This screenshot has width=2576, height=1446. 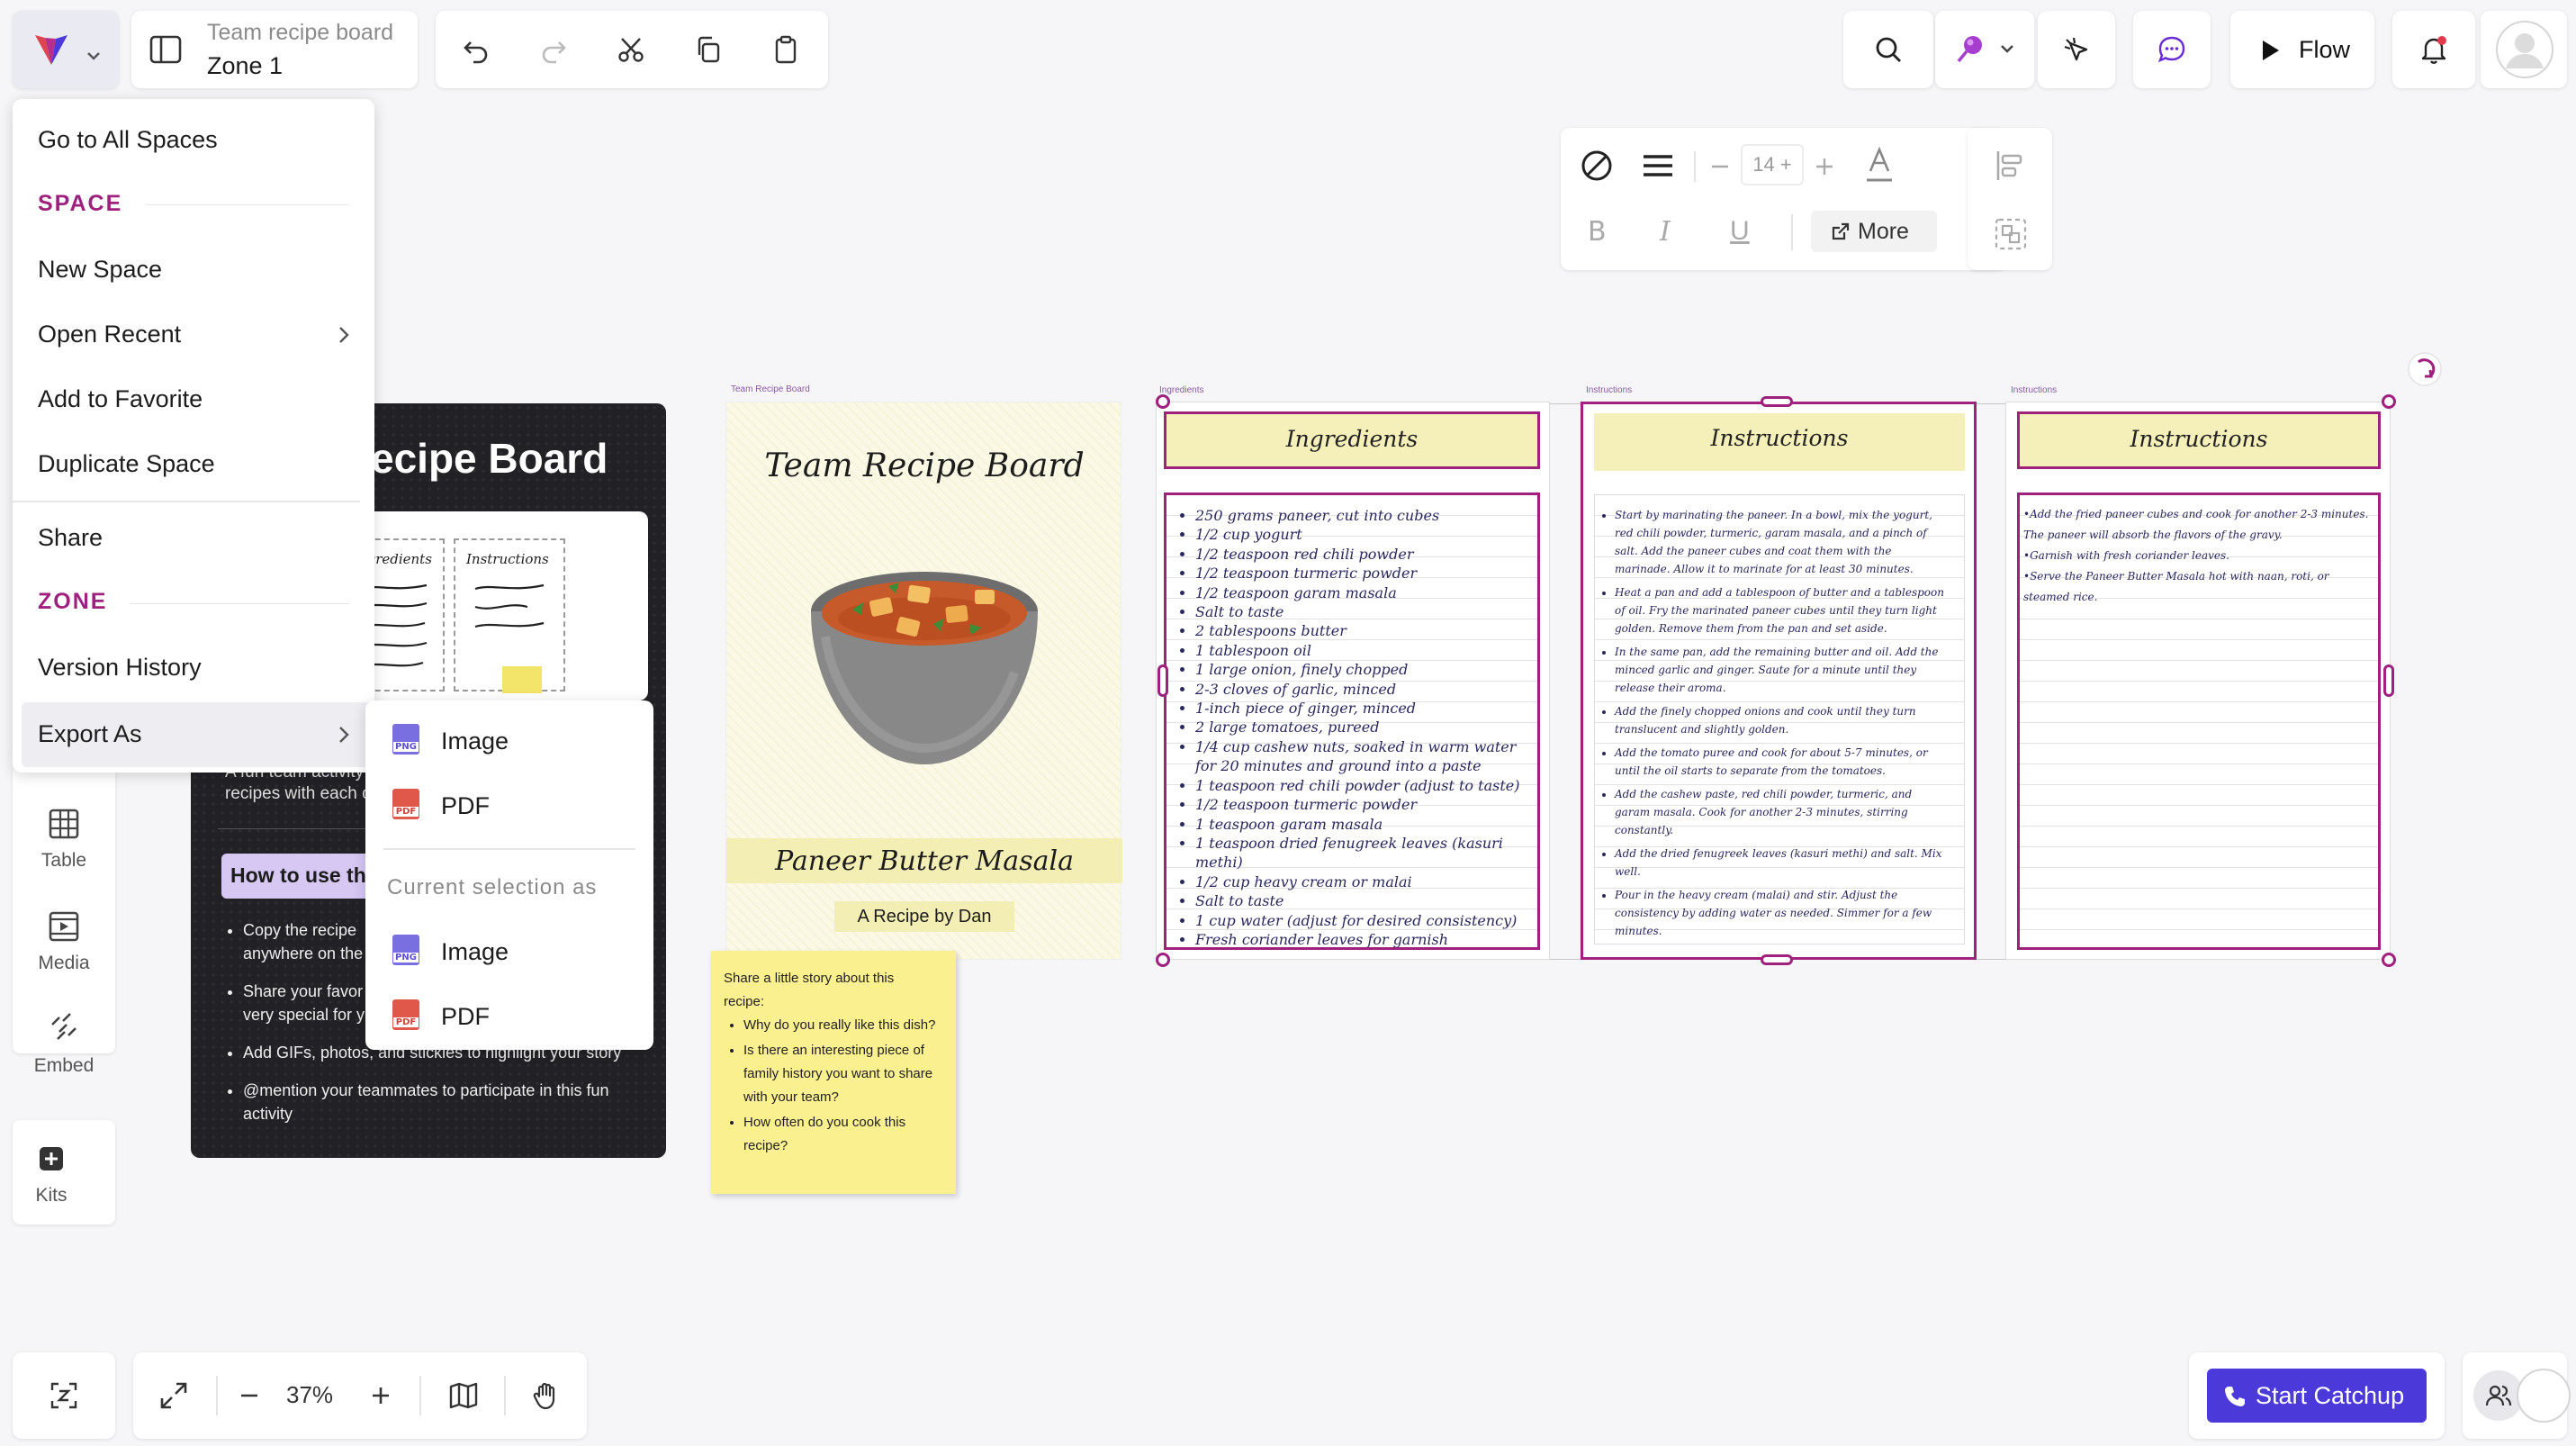 What do you see at coordinates (1597, 232) in the screenshot?
I see `bold-button: B` at bounding box center [1597, 232].